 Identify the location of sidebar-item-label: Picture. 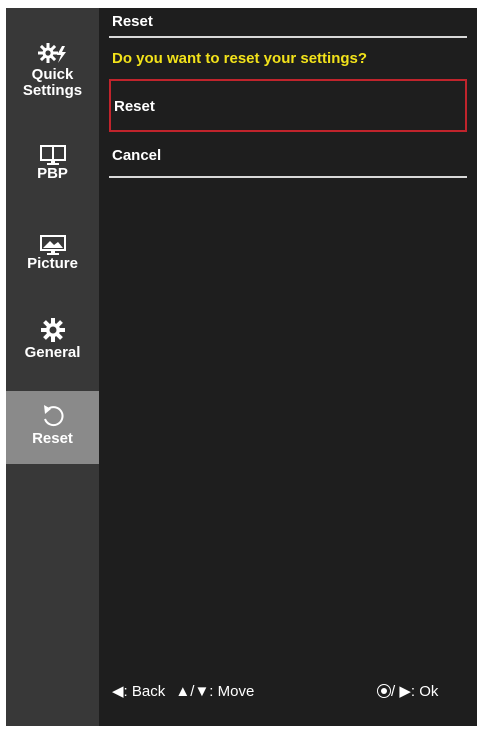
(52, 263).